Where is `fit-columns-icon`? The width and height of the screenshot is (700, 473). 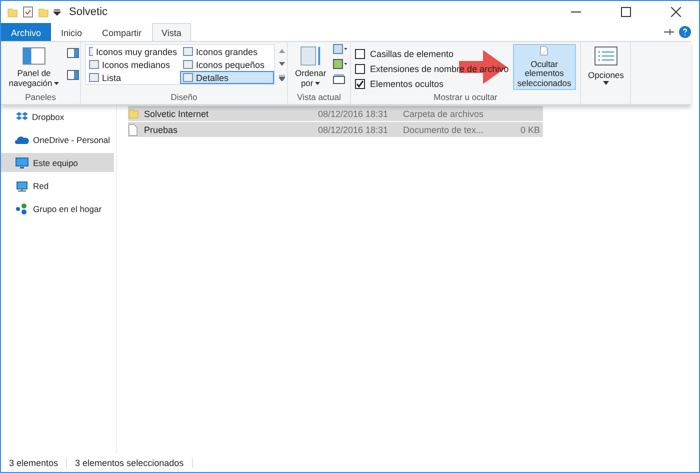 fit-columns-icon is located at coordinates (339, 79).